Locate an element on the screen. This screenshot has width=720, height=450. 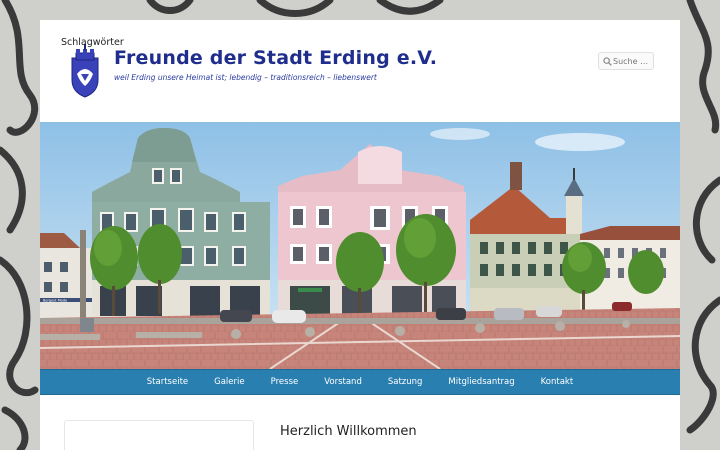
tag-cloud-widget is located at coordinates (159, 435).